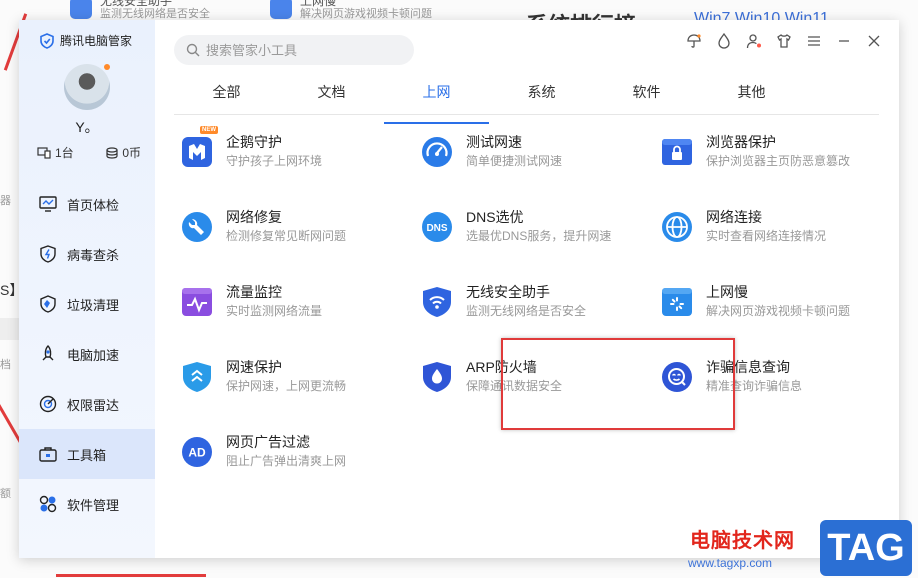 The width and height of the screenshot is (918, 578). I want to click on tool-wifi-security: 无线安全助手 监测无线网络是否安全, so click(535, 308).